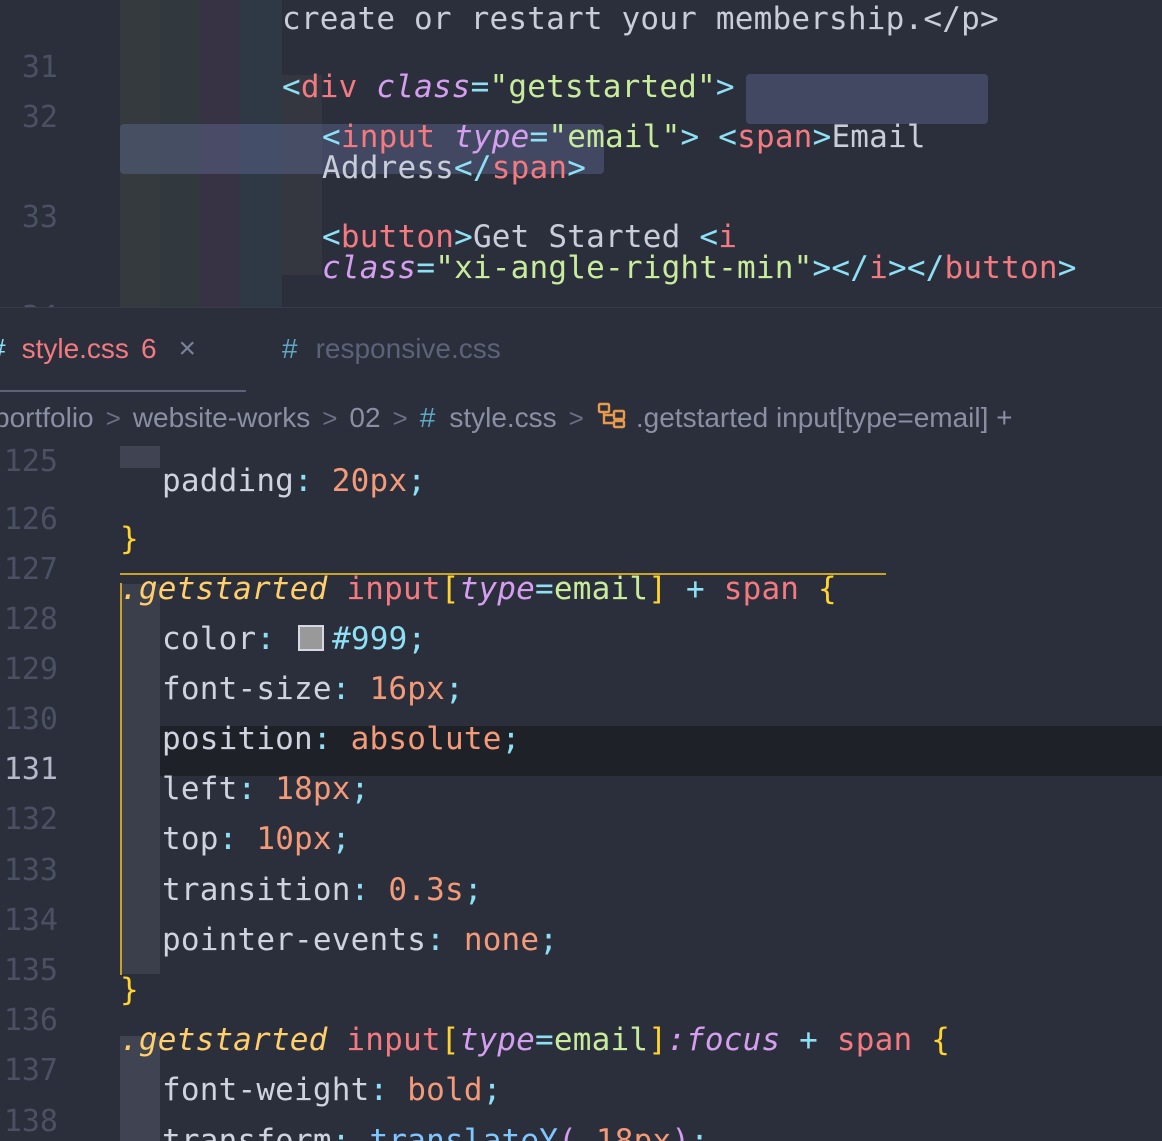  What do you see at coordinates (581, 516) in the screenshot?
I see `code-line: 126 }` at bounding box center [581, 516].